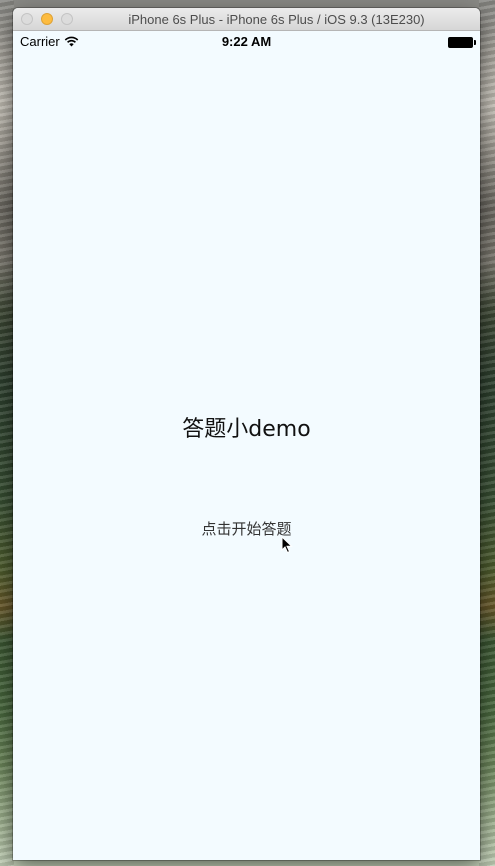 The width and height of the screenshot is (495, 866). I want to click on mouse-cursor-icon, so click(287, 545).